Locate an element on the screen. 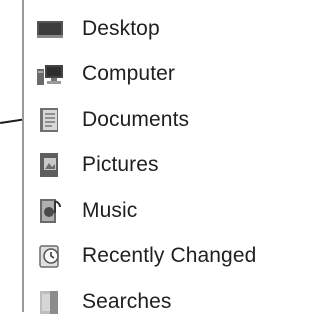 This screenshot has width=336, height=325. nav-label: Music is located at coordinates (110, 210).